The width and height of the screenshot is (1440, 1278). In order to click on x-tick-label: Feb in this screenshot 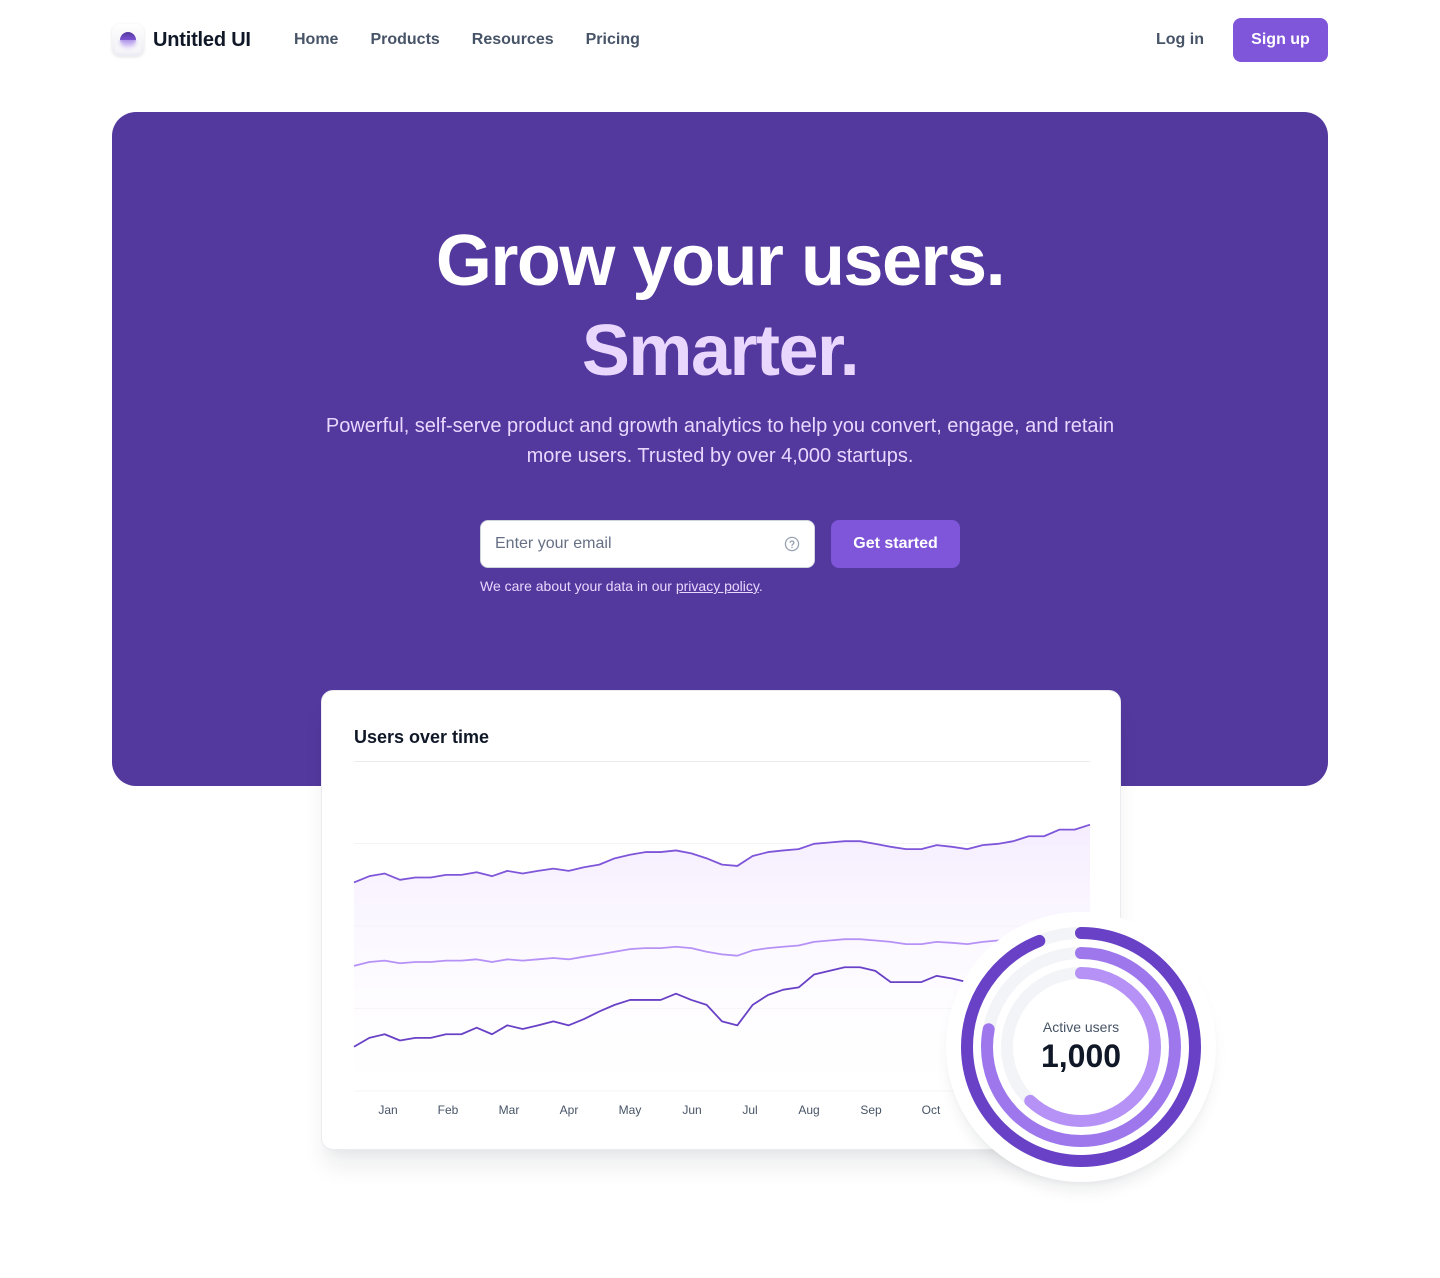, I will do `click(448, 1110)`.